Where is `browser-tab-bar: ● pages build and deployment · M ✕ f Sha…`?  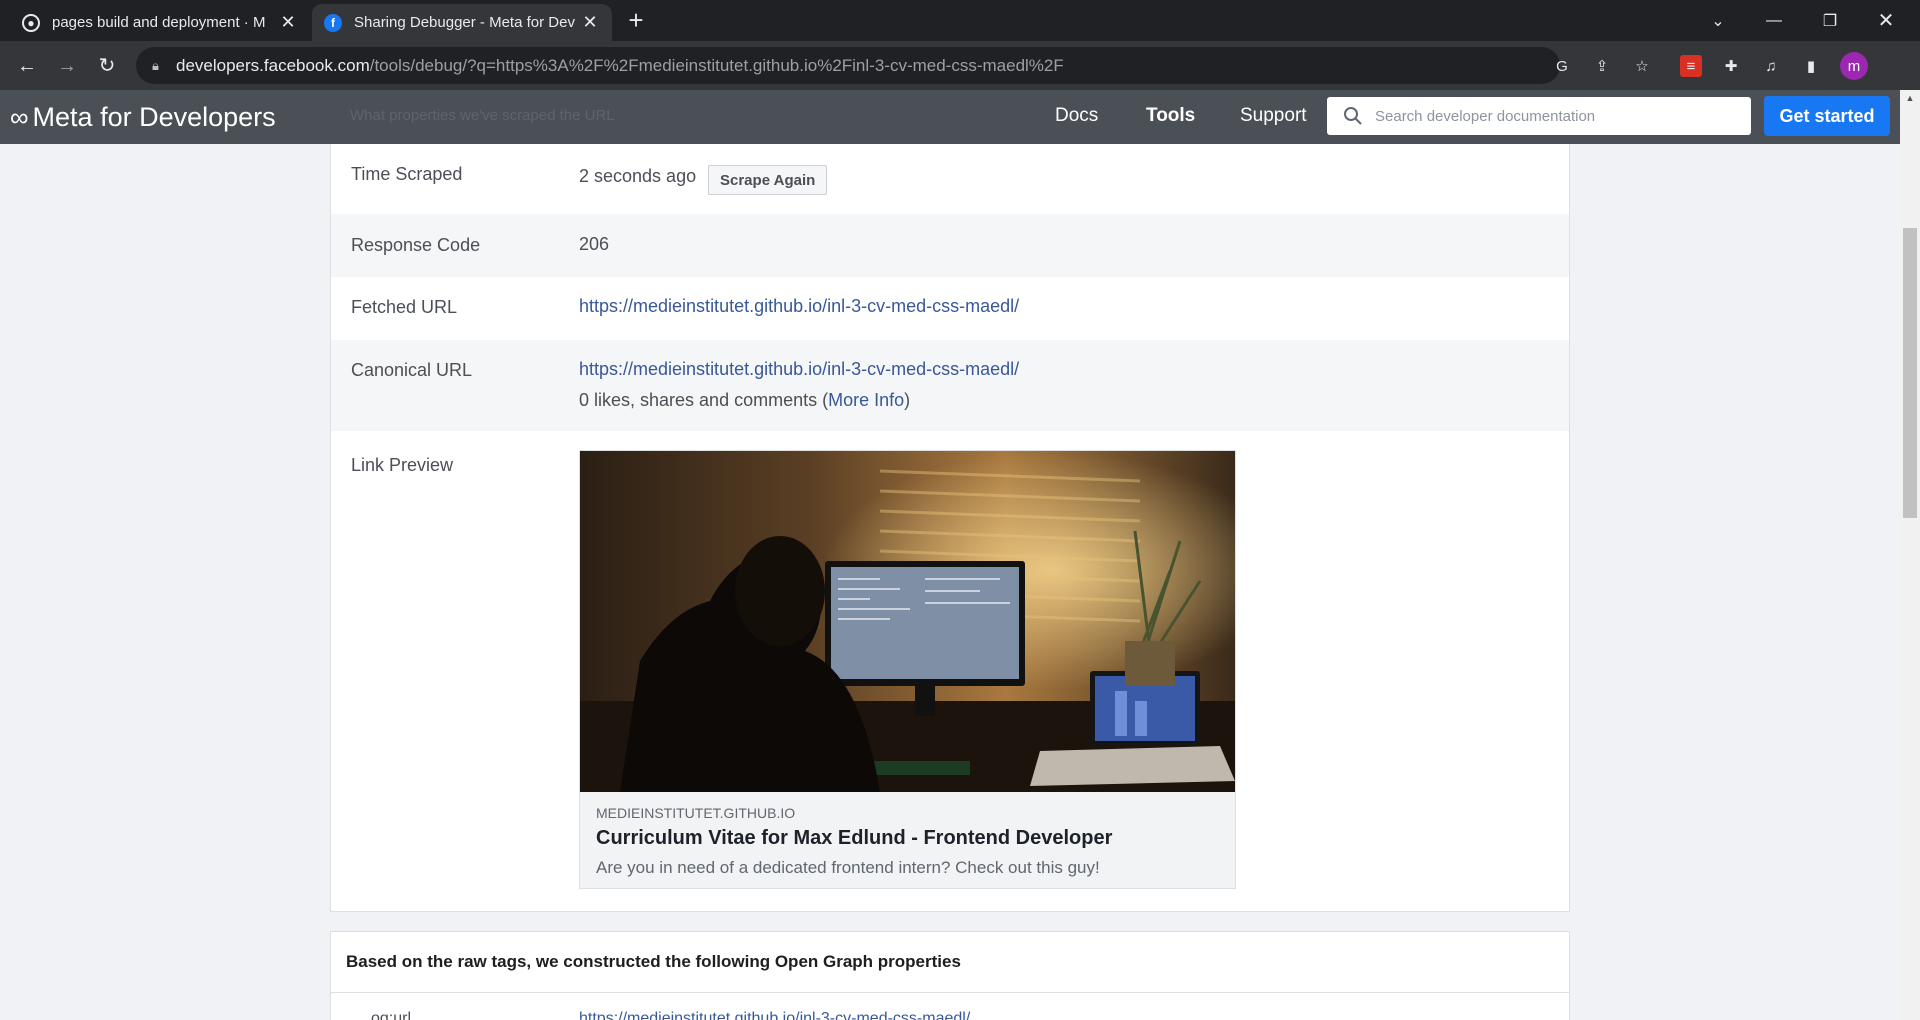 browser-tab-bar: ● pages build and deployment · M ✕ f Sha… is located at coordinates (960, 20).